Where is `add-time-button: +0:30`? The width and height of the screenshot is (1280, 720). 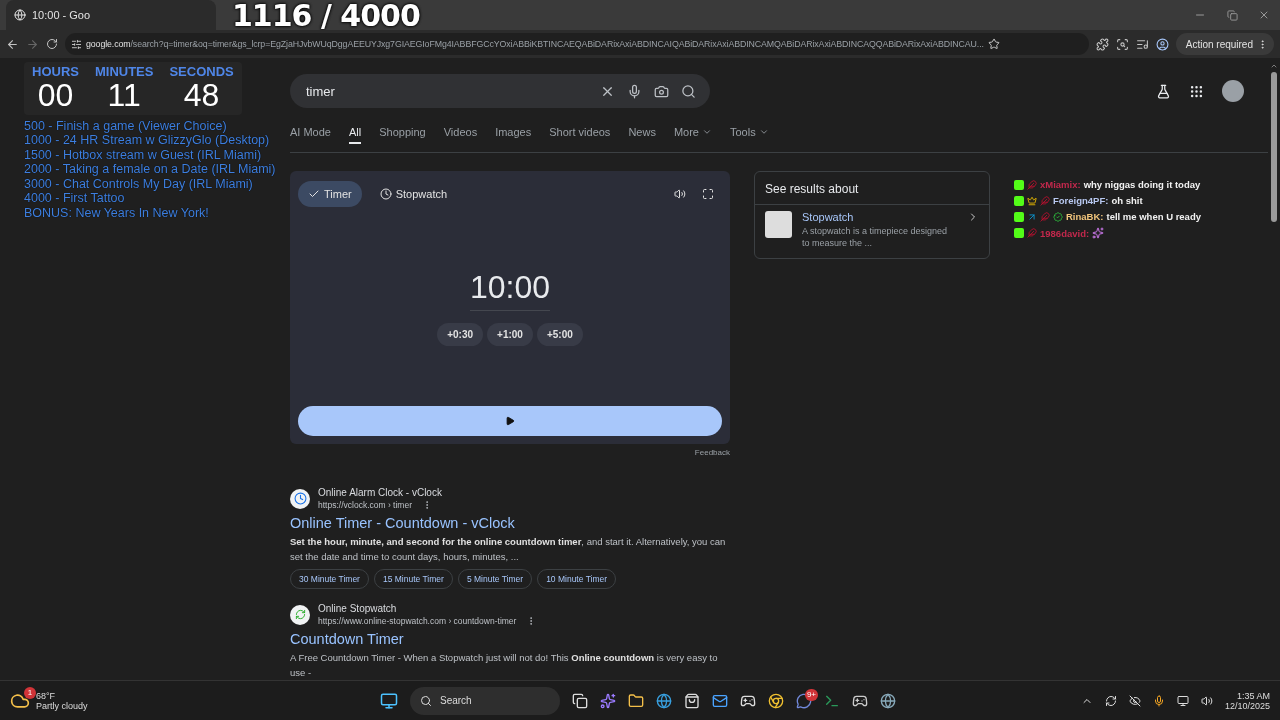
add-time-button: +0:30 is located at coordinates (460, 334).